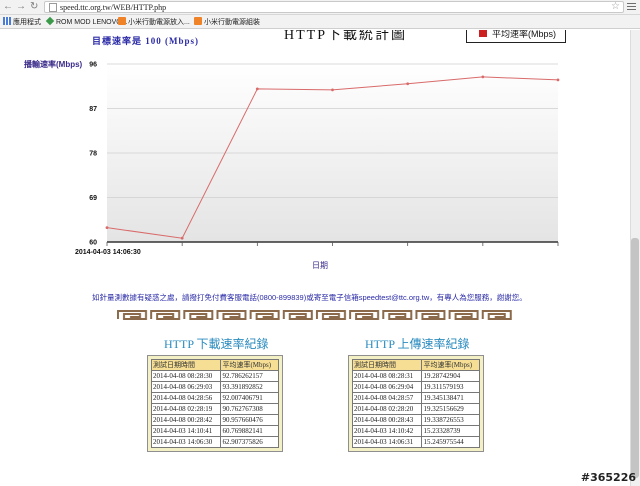 This screenshot has height=486, width=640. What do you see at coordinates (93, 243) in the screenshot?
I see `y-tick-label: 60` at bounding box center [93, 243].